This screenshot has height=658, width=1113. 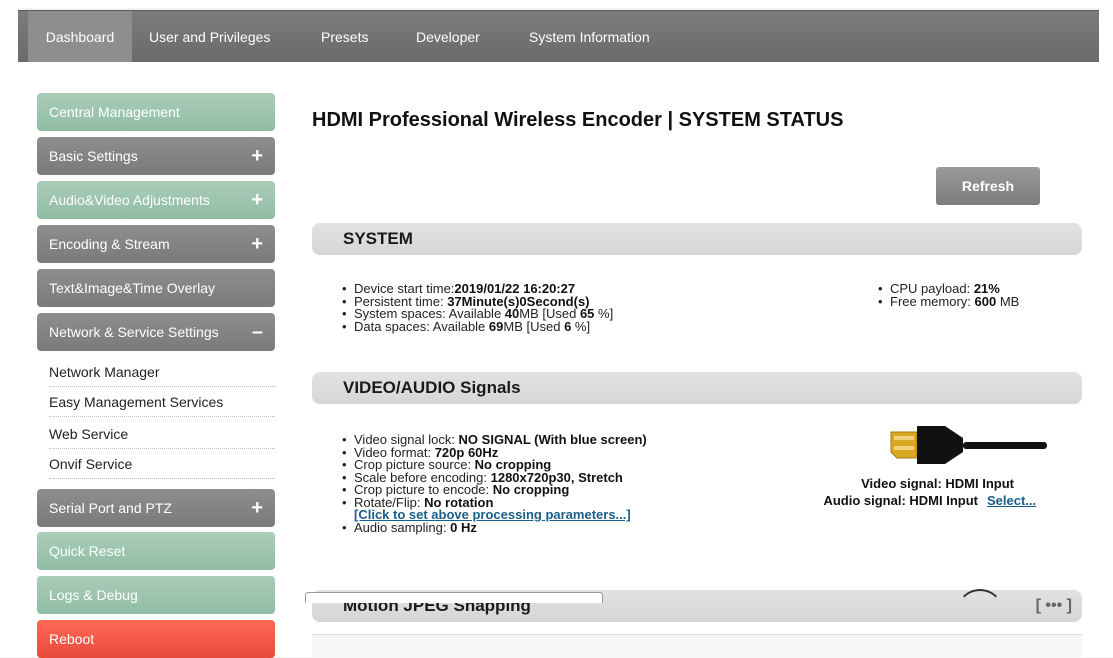 What do you see at coordinates (9, 328) in the screenshot?
I see `left-frame` at bounding box center [9, 328].